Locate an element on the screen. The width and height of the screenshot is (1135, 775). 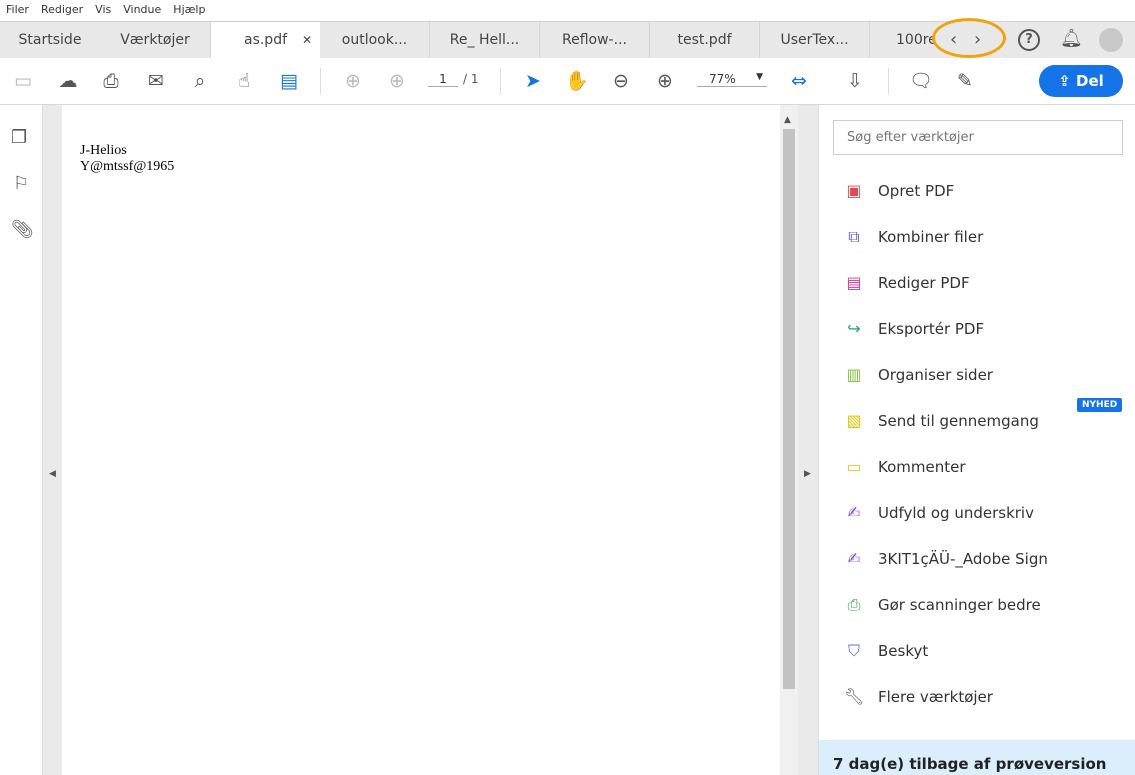
scroll-up-icon: ▲ is located at coordinates (787, 120).